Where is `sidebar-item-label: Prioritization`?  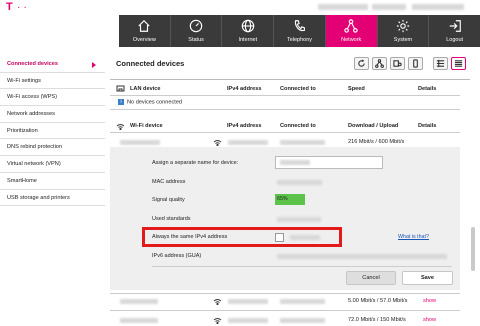
sidebar-item-label: Prioritization is located at coordinates (22, 130).